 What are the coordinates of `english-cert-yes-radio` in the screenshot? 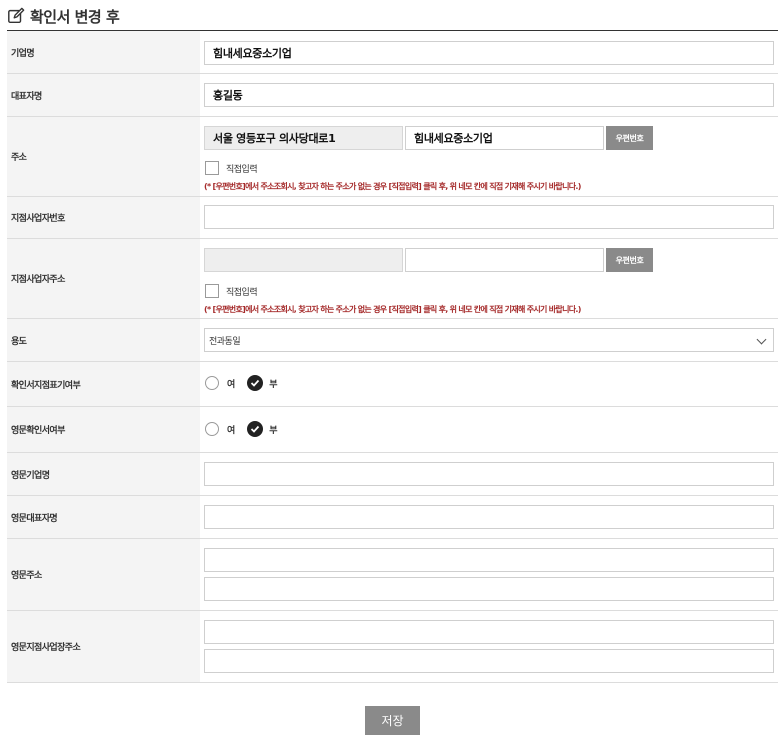 It's located at (212, 429).